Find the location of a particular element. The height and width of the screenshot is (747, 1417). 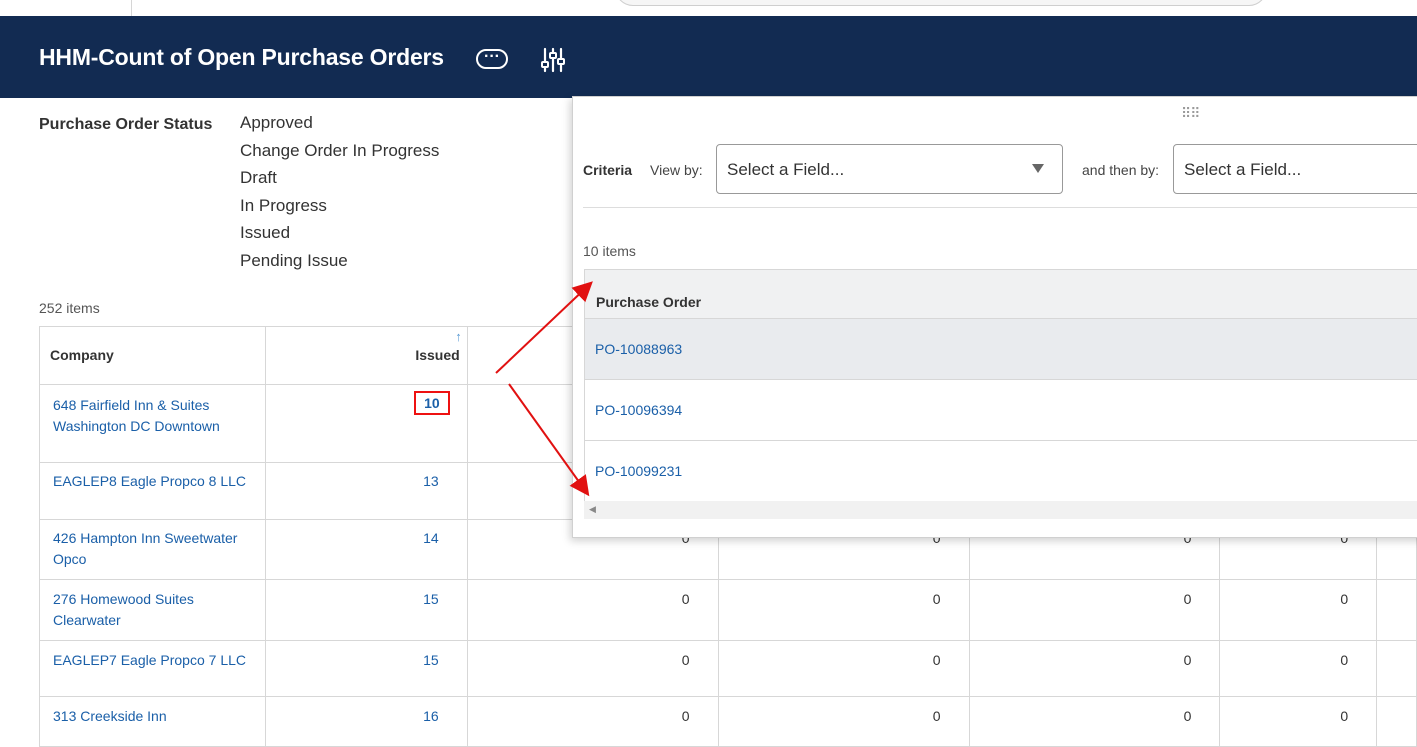

divider is located at coordinates (1000, 207).